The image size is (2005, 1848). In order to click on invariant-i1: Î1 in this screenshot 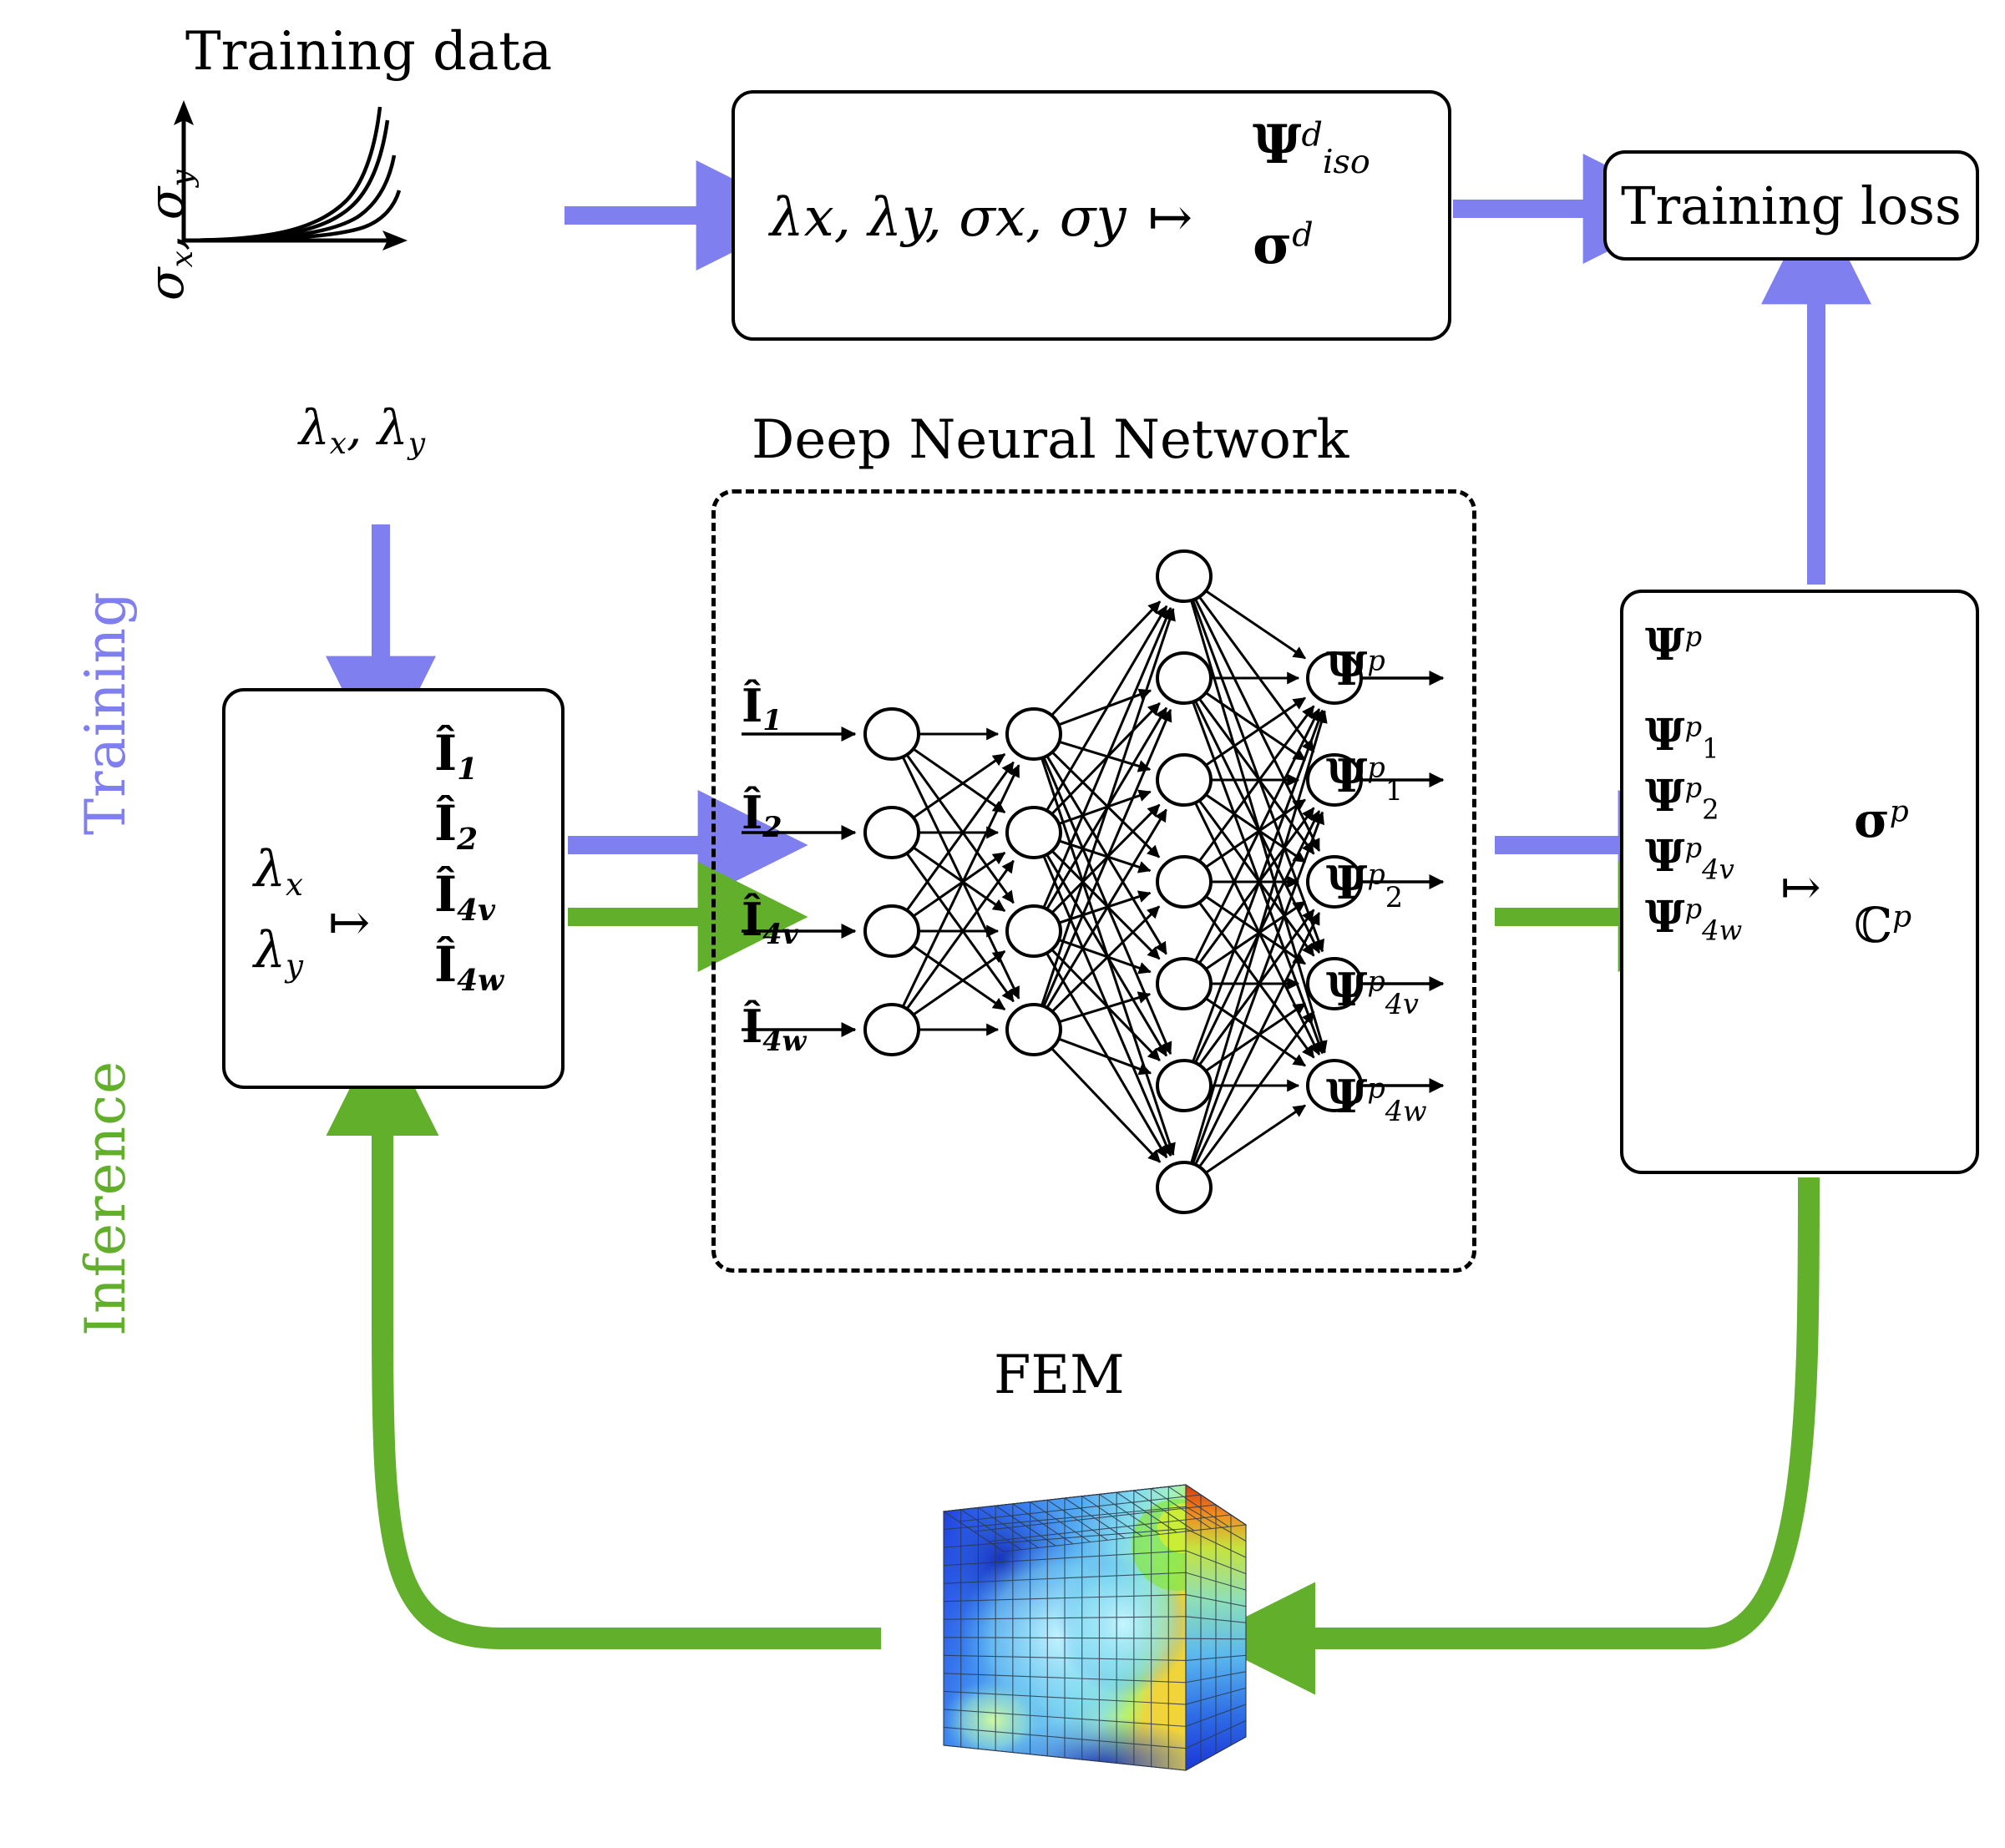, I will do `click(456, 756)`.